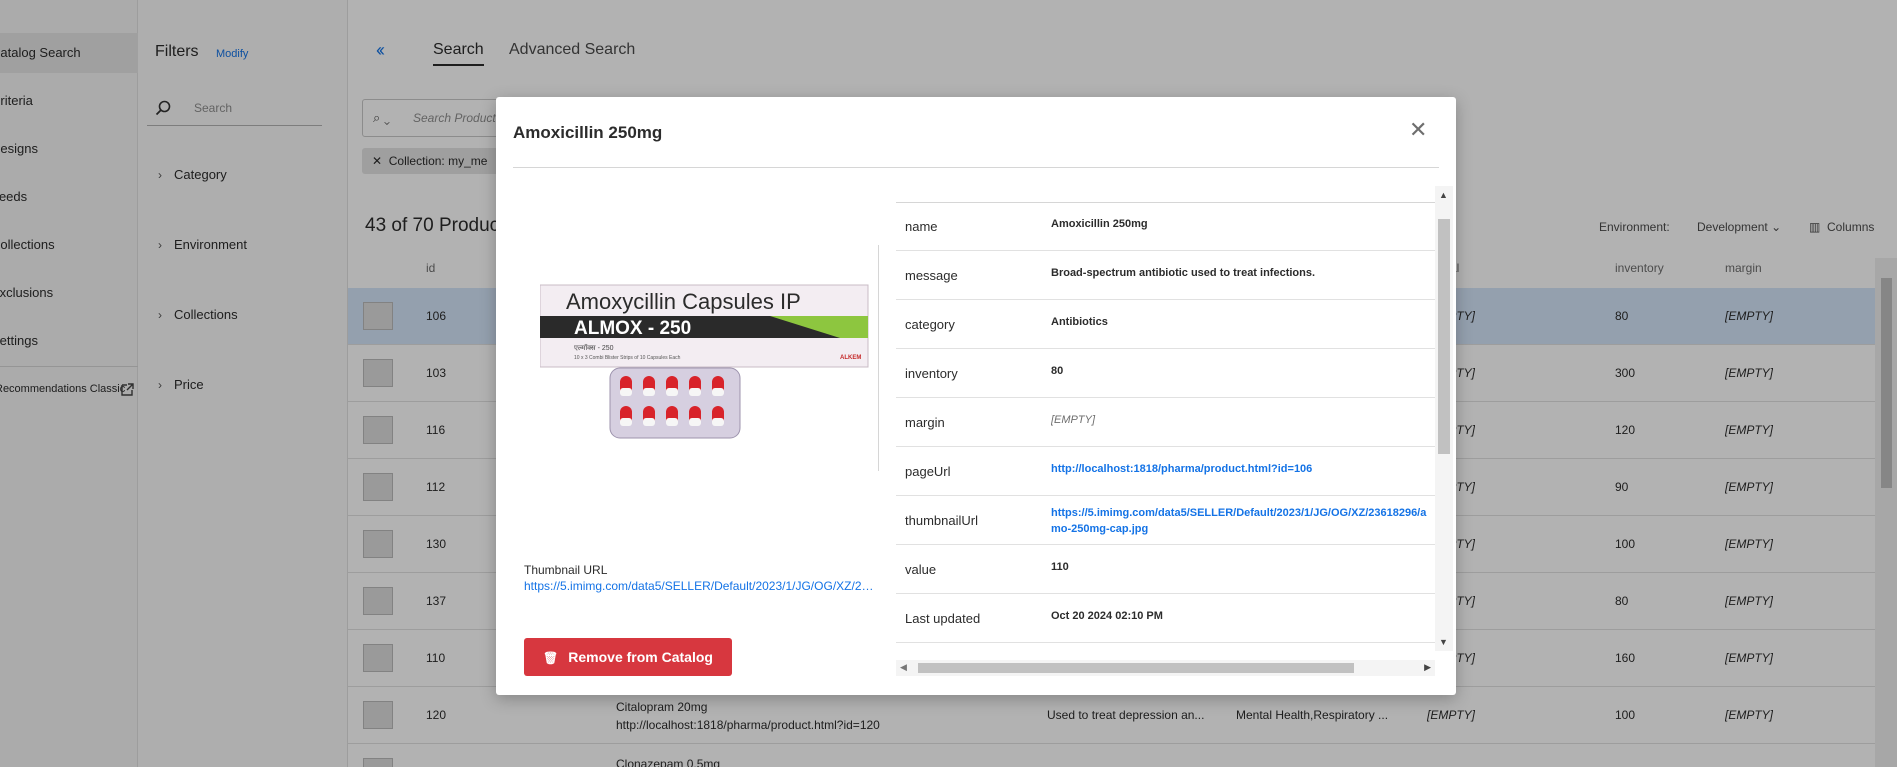 The width and height of the screenshot is (1897, 767). I want to click on close-icon: ✕, so click(1418, 130).